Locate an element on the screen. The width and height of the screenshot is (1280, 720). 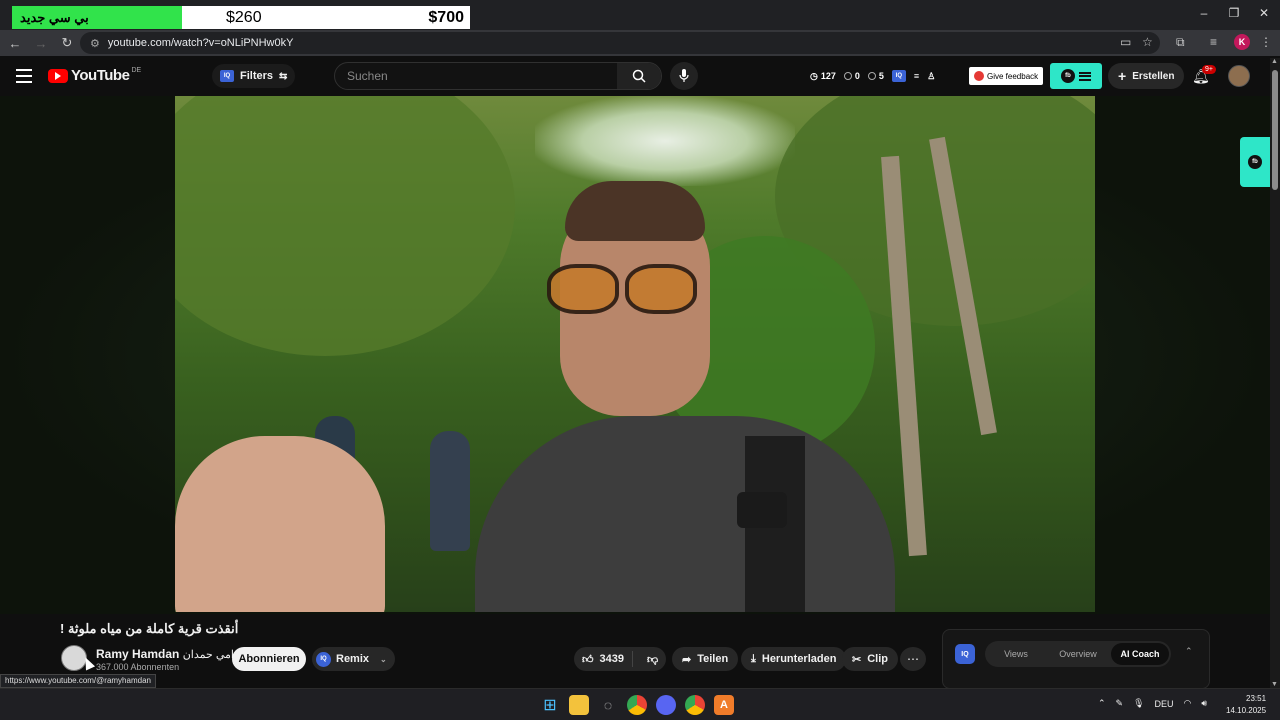
download-icon: ⤓ is located at coordinates (753, 658).